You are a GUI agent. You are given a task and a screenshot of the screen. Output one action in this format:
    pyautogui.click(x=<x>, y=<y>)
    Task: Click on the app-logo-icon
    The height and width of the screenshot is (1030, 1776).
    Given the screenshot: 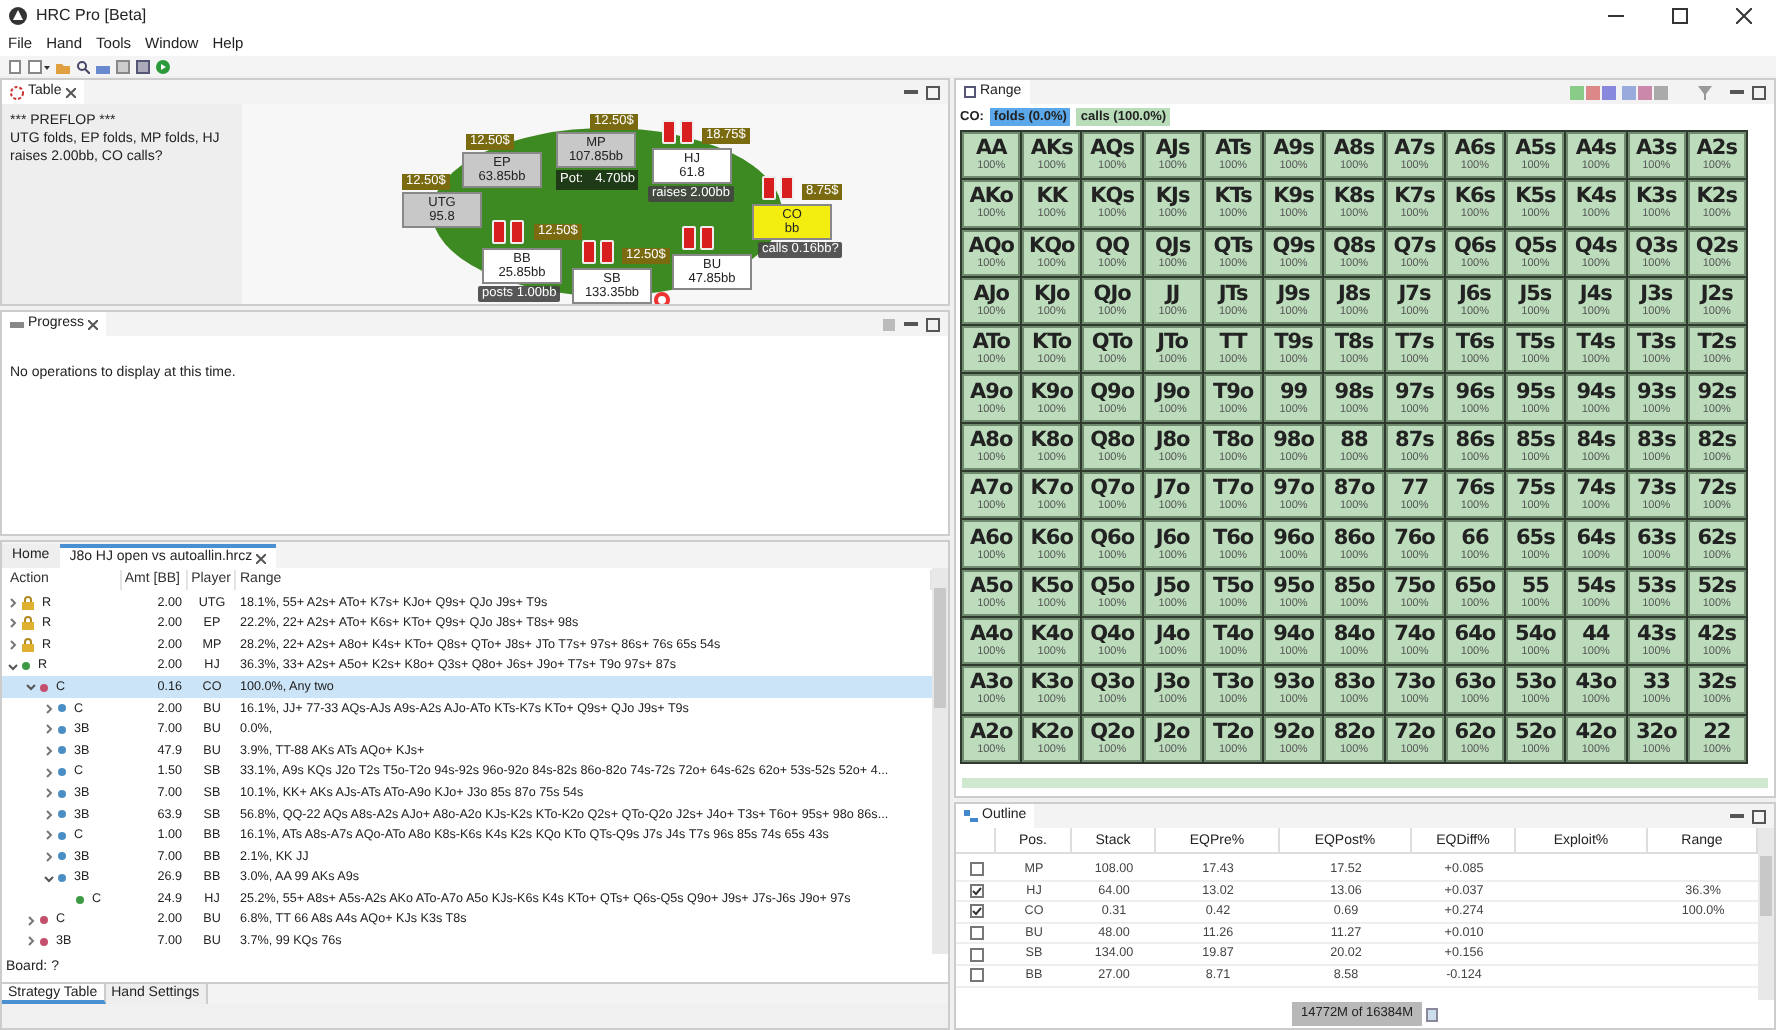 What is the action you would take?
    pyautogui.click(x=18, y=16)
    